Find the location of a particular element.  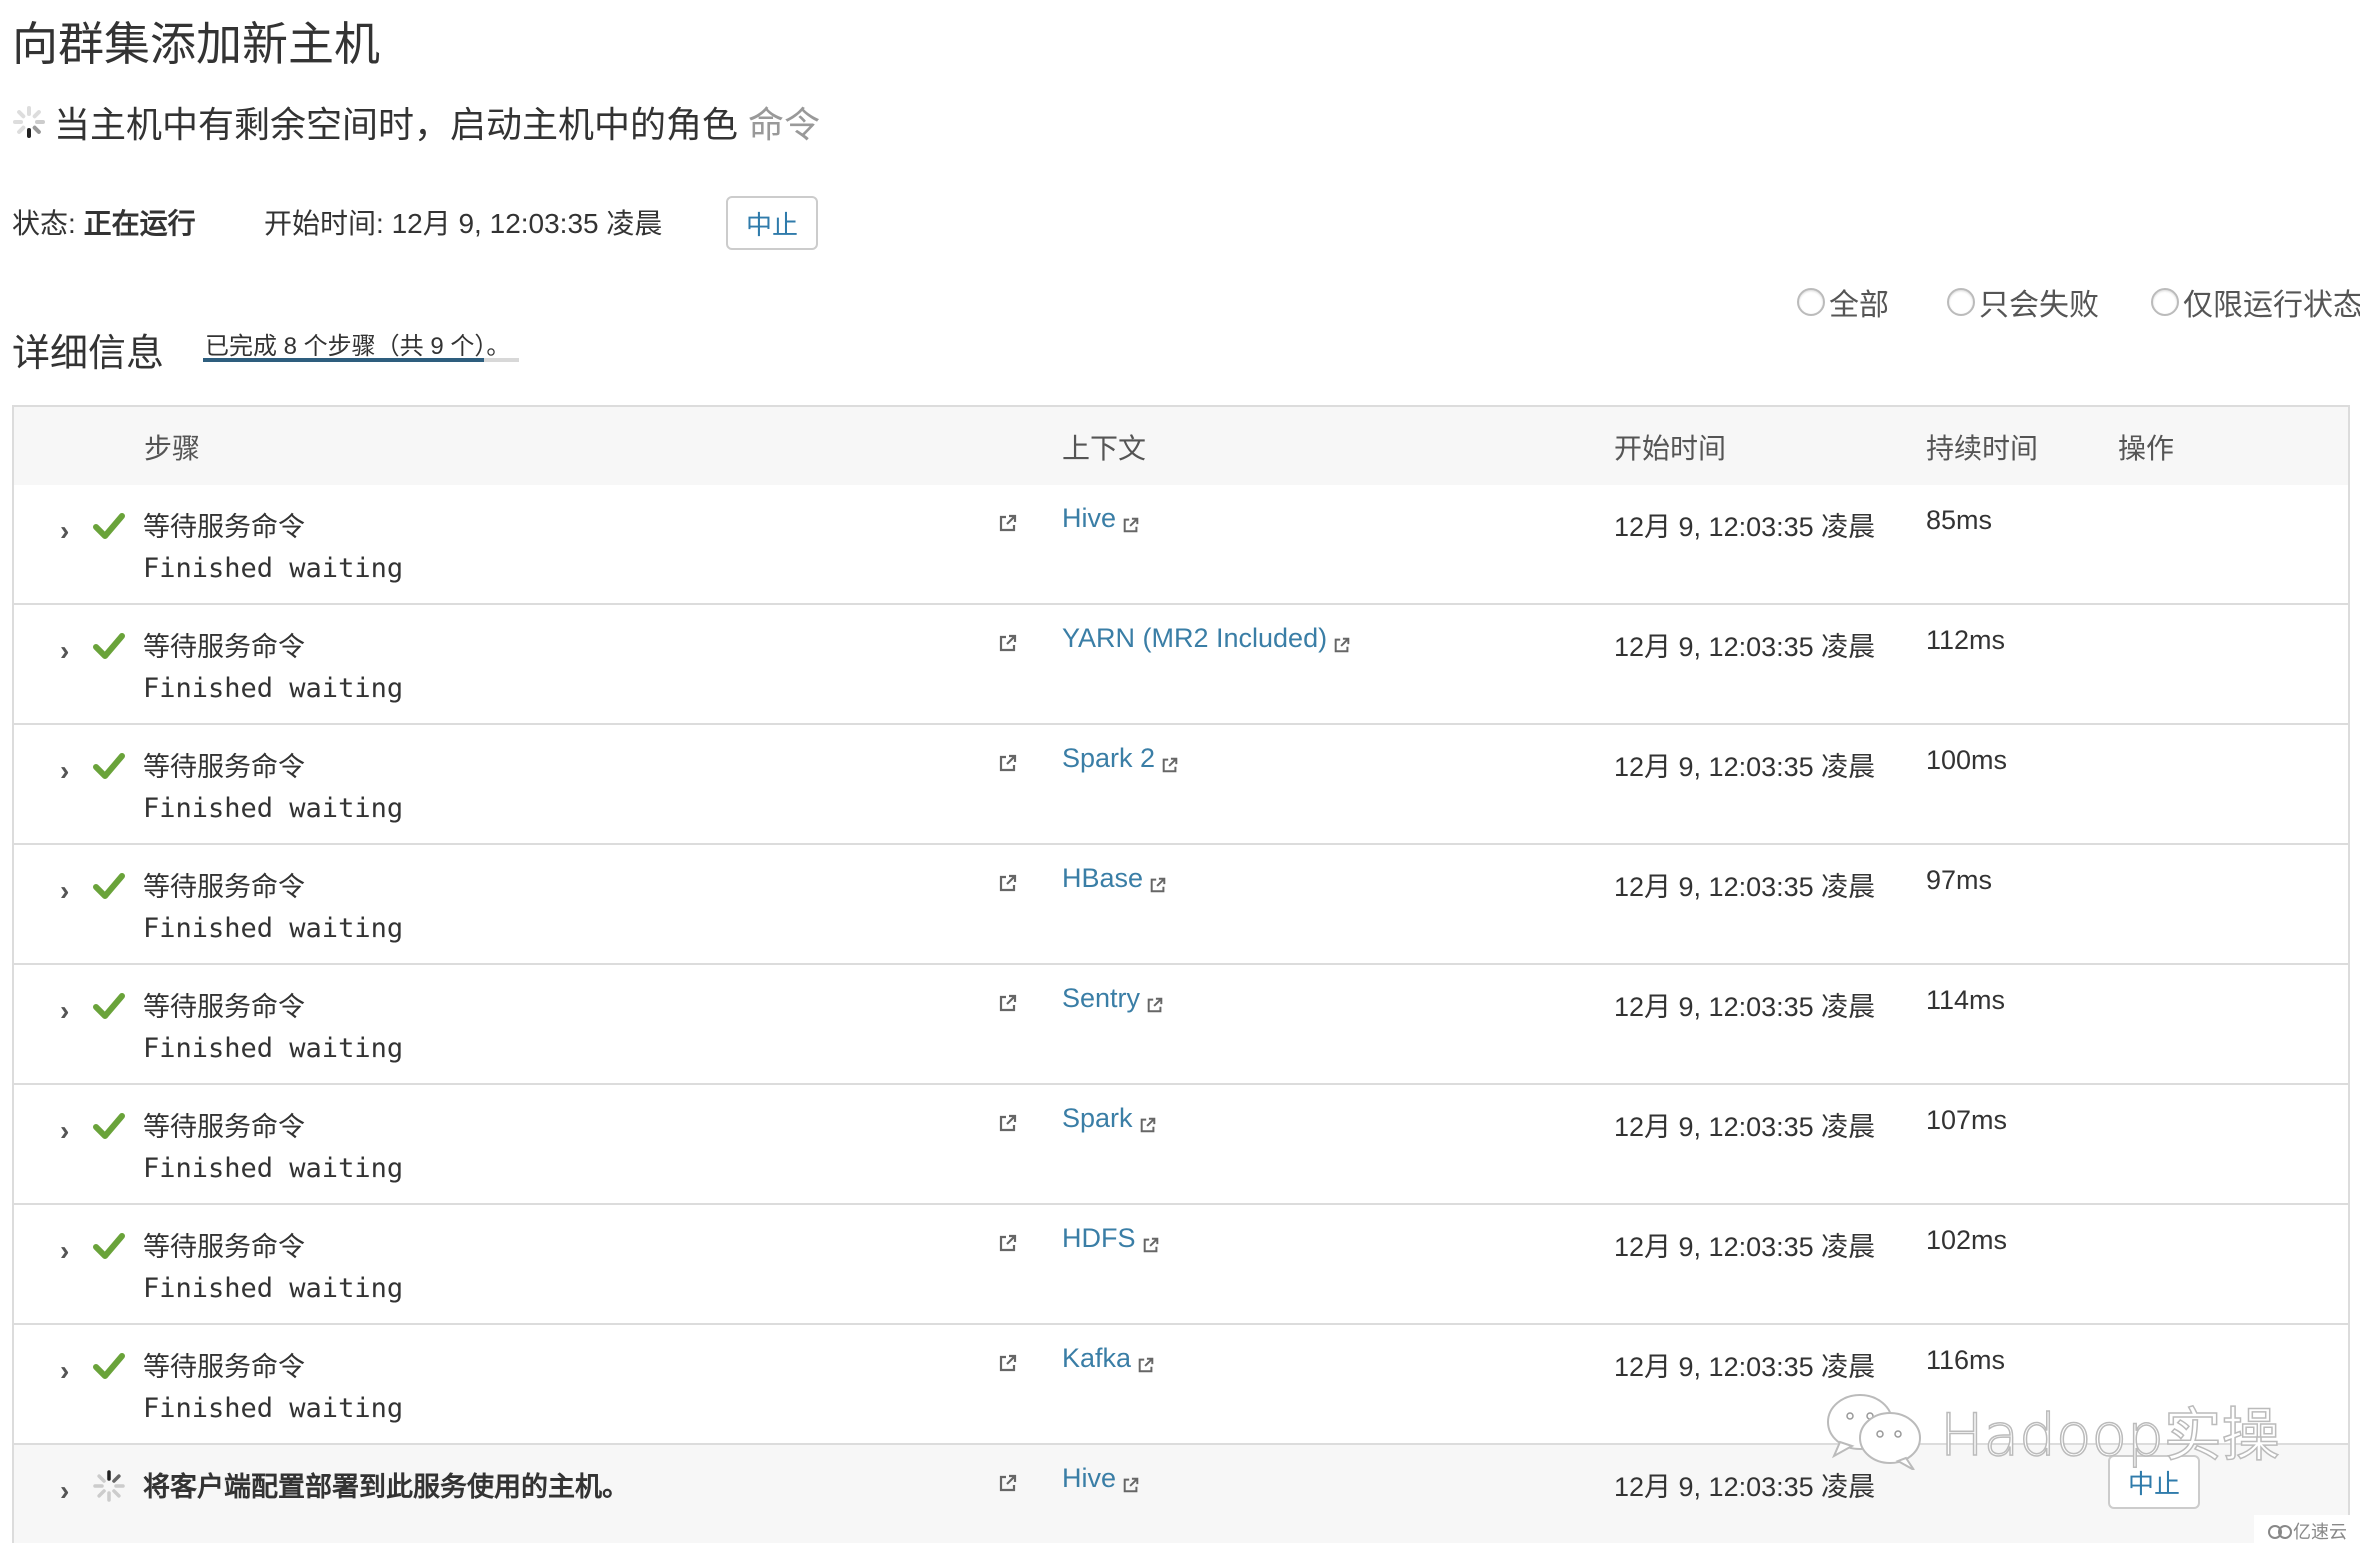

start-time: 开始时间: 12月 9, 12:03:35 凌晨 is located at coordinates (463, 222).